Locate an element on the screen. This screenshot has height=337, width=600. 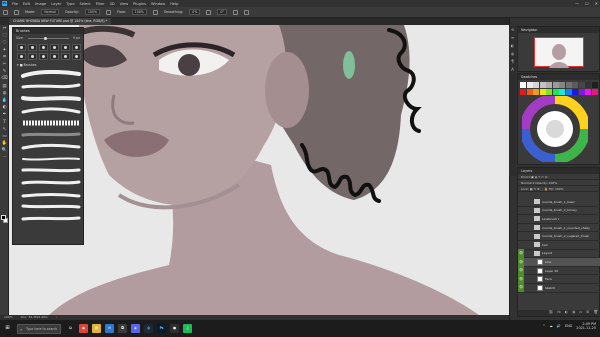
taskbar-clock: 2:49 PM 2021-11-25 is located at coordinates (586, 326).